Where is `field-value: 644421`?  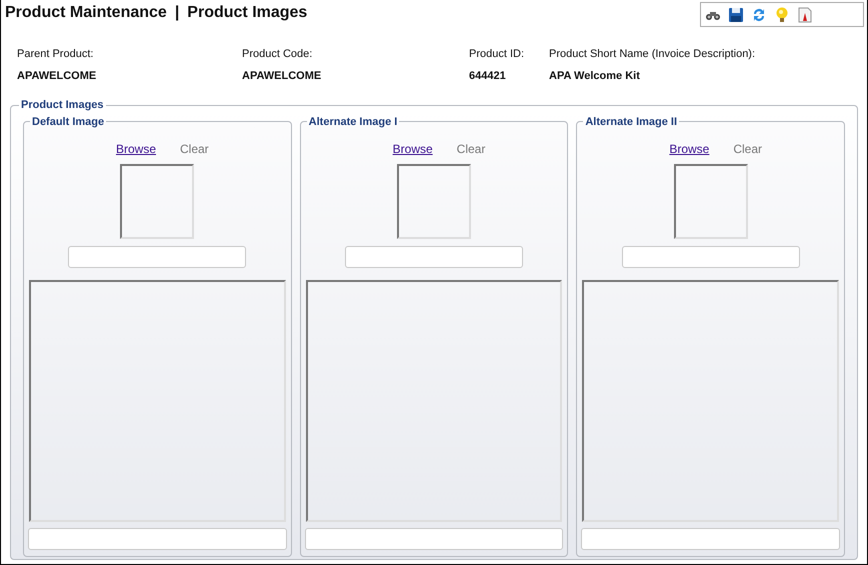
field-value: 644421 is located at coordinates (488, 76).